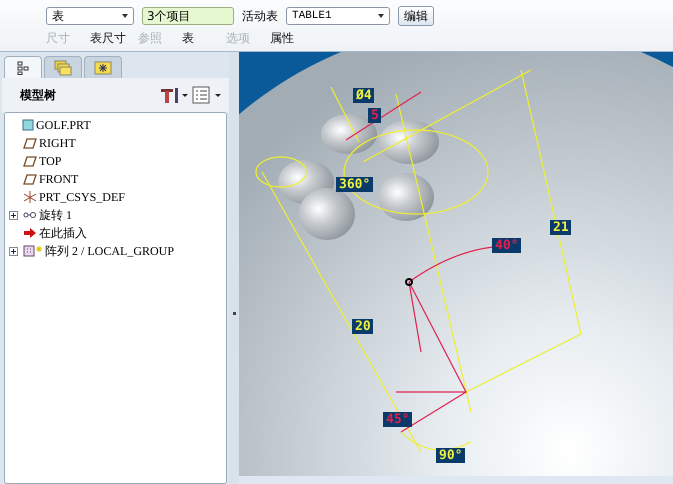 This screenshot has width=673, height=484. Describe the element at coordinates (234, 313) in the screenshot. I see `splitter-handle-icon` at that location.